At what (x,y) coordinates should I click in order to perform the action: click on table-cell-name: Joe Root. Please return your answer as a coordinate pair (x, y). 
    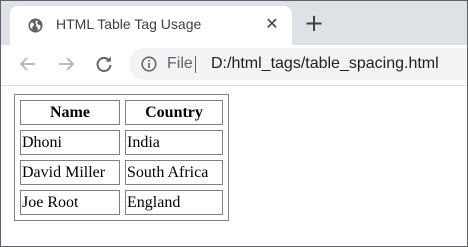
    Looking at the image, I should click on (70, 202).